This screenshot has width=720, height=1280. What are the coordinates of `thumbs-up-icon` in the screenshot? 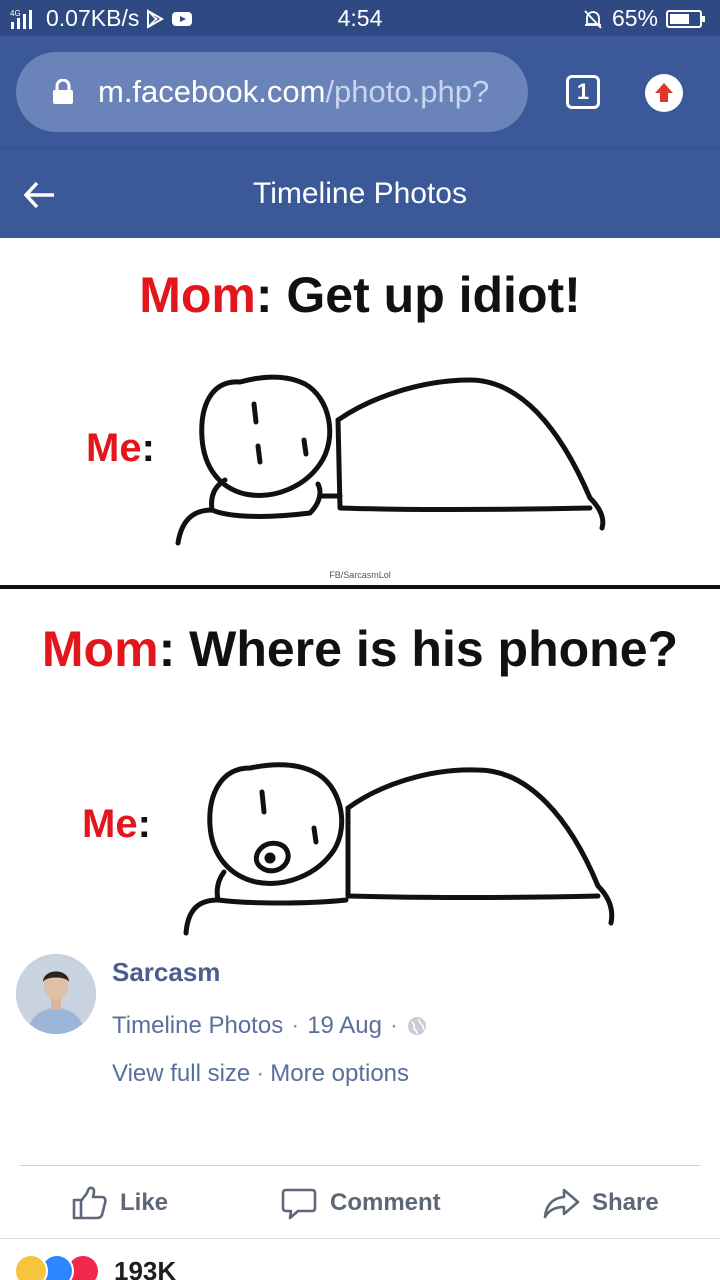 It's located at (89, 1203).